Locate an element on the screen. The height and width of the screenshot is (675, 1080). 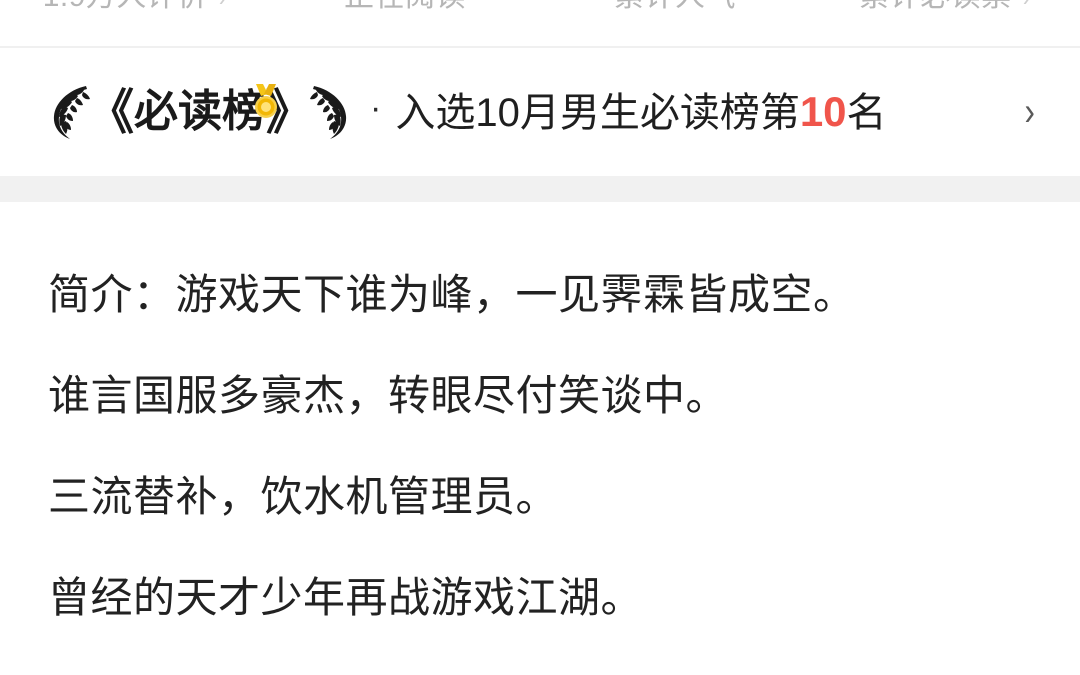
badge-label: 必读榜 is located at coordinates (200, 111).